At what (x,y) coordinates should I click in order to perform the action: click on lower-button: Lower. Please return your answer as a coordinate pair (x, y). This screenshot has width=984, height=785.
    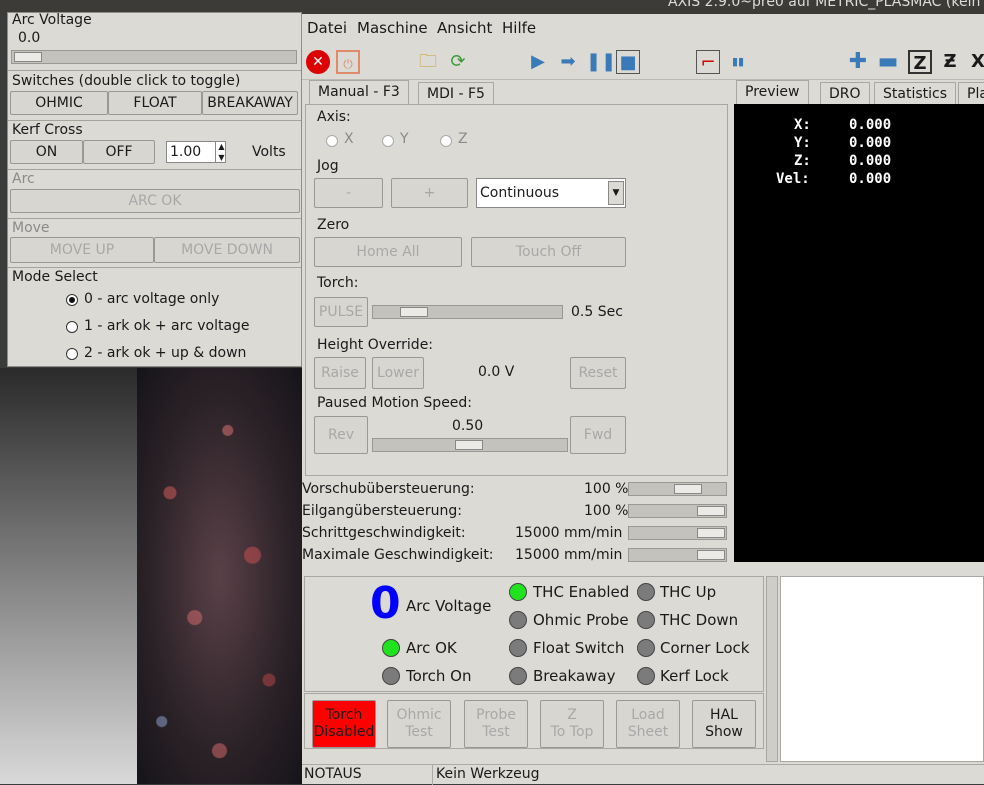
    Looking at the image, I should click on (398, 373).